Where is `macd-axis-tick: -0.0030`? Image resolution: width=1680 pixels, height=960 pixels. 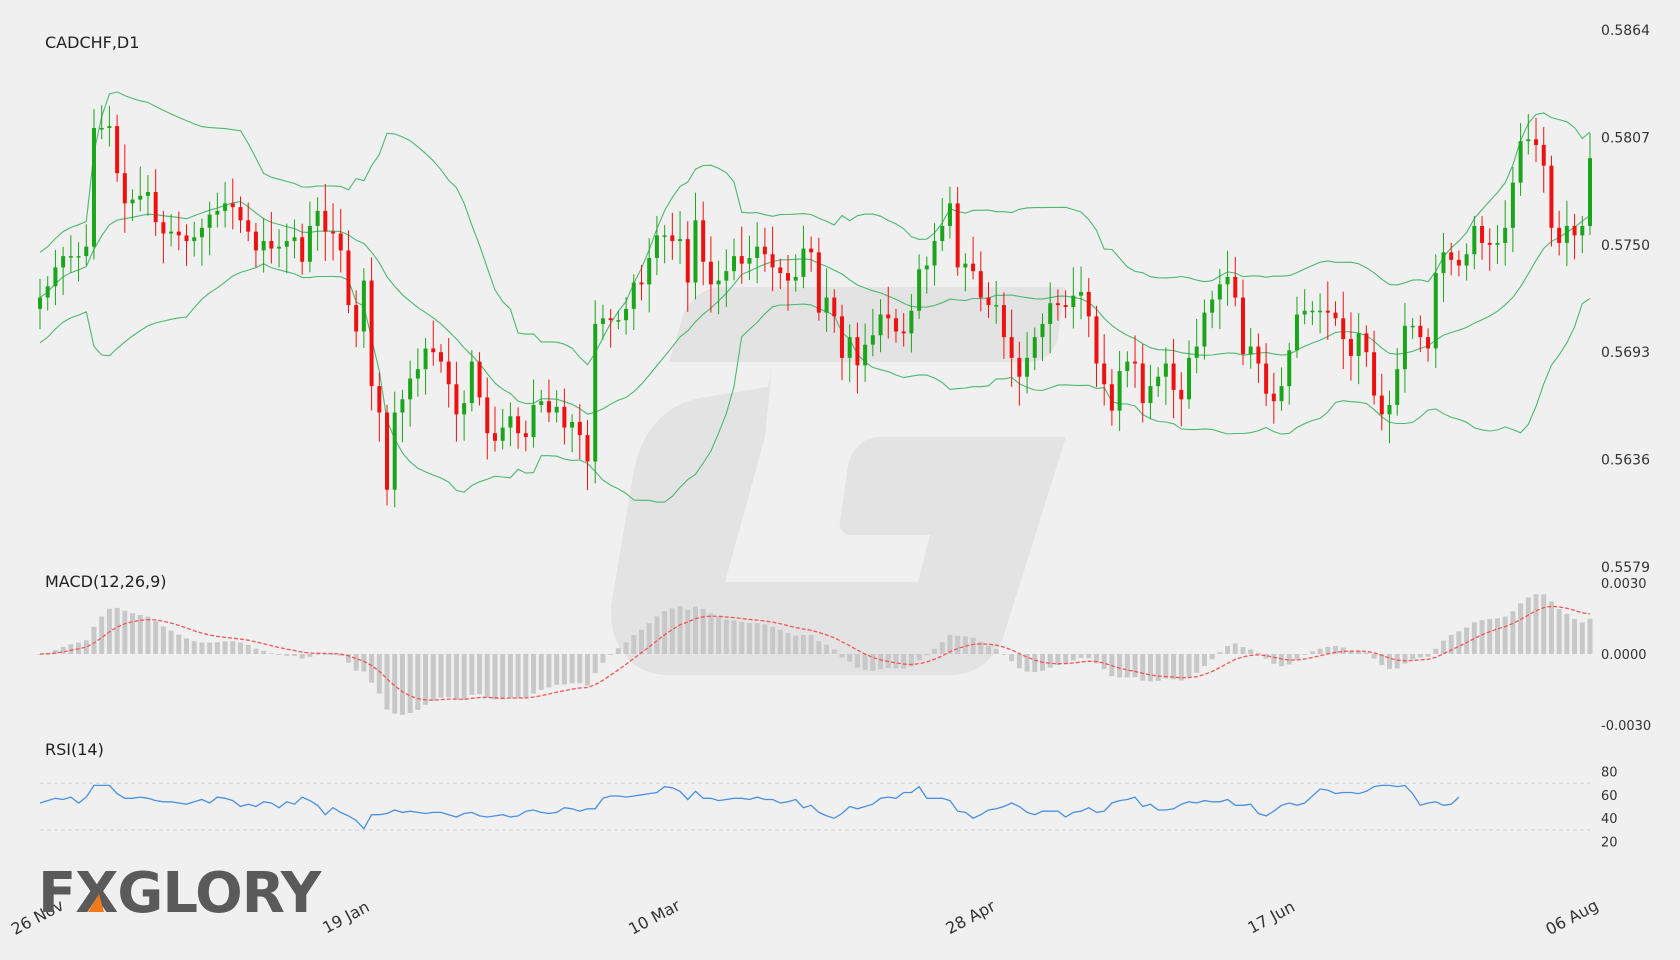 macd-axis-tick: -0.0030 is located at coordinates (1626, 726).